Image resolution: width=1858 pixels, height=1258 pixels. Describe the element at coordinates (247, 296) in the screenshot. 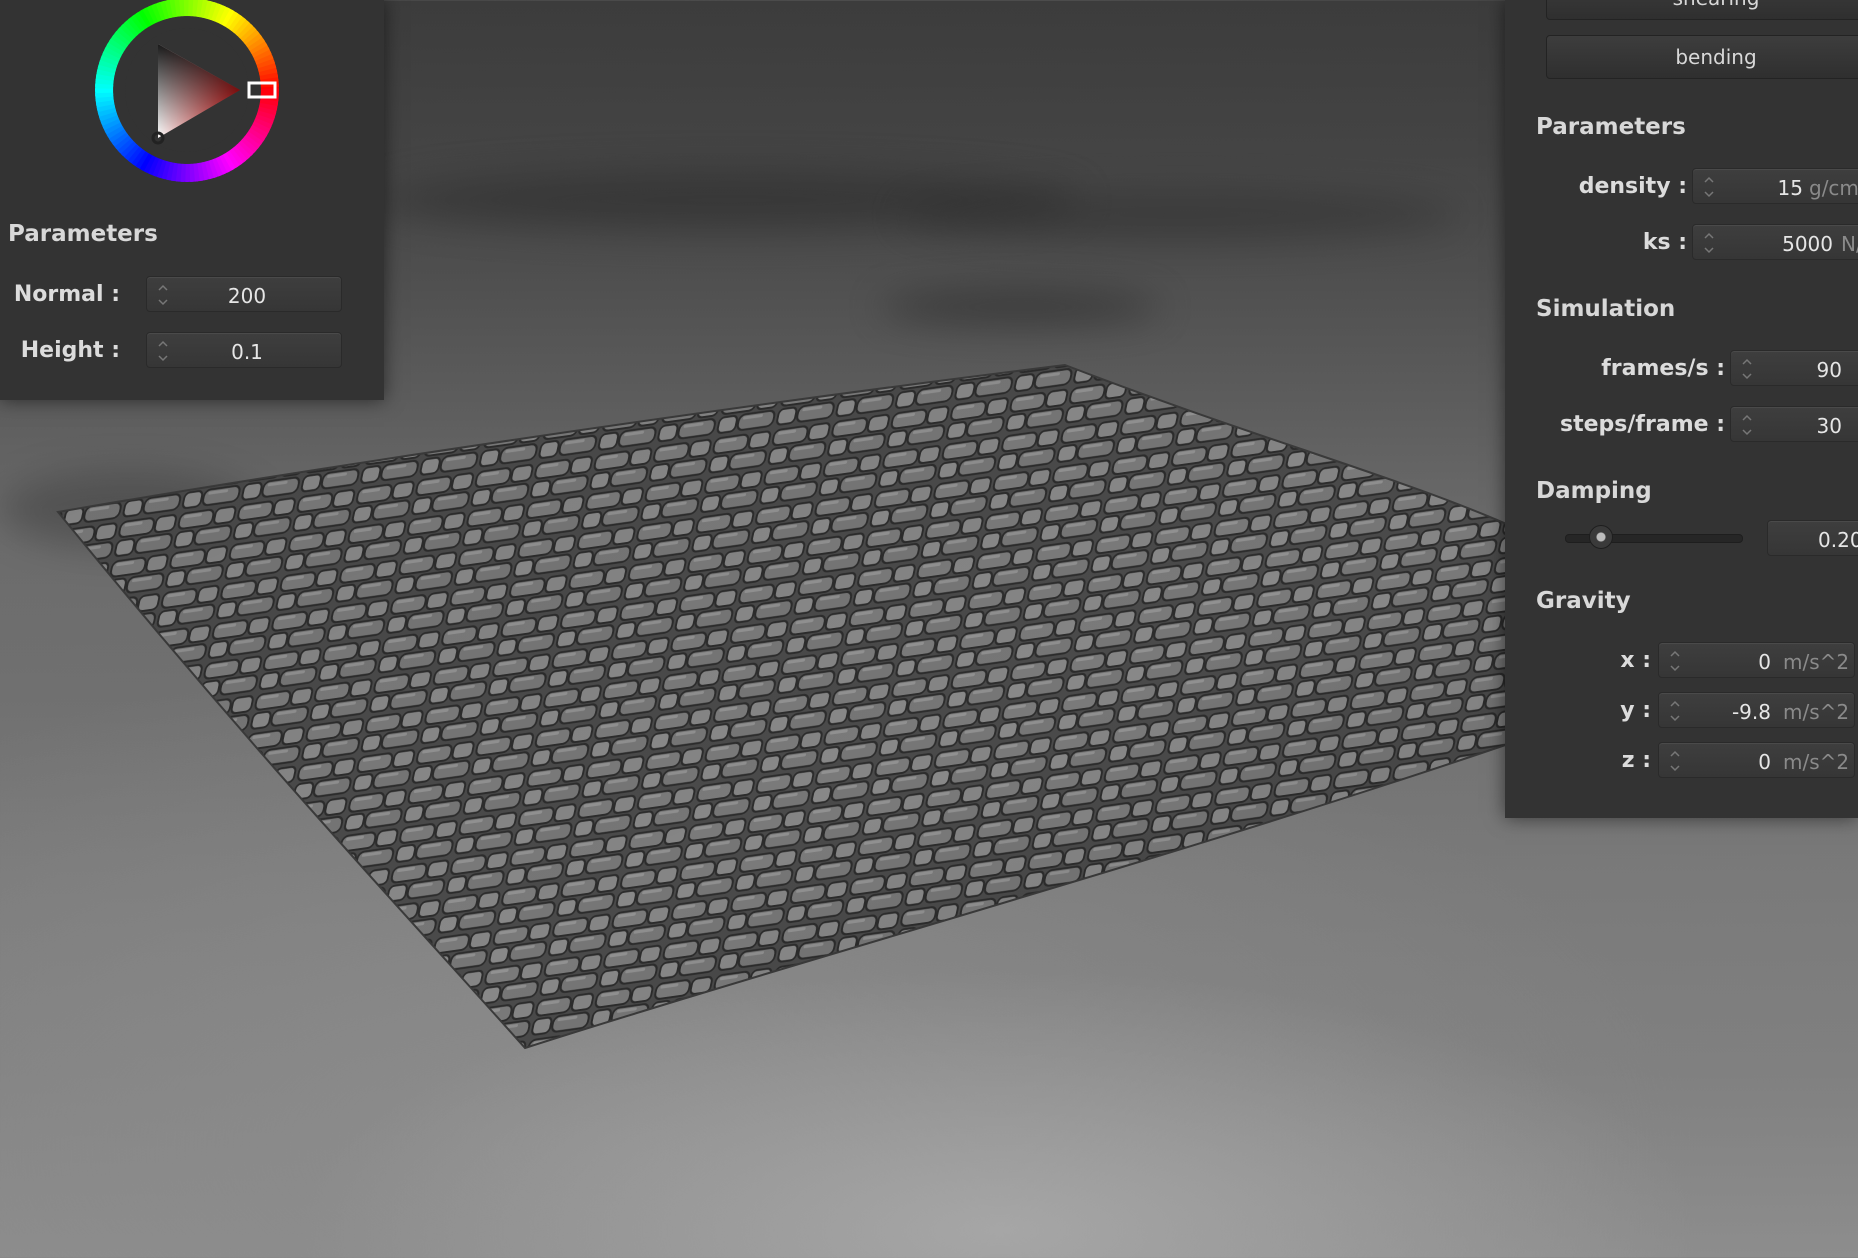

I see `normal-value: 200` at that location.